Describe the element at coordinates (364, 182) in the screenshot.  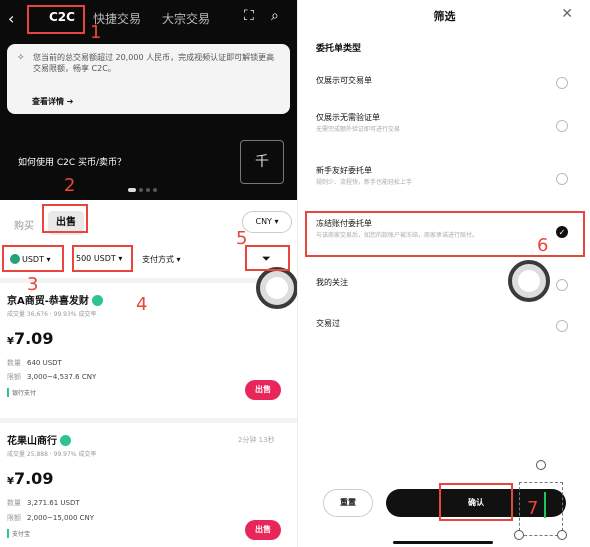
I see `option-description: 规则少、流程快，新手也能轻松上手` at that location.